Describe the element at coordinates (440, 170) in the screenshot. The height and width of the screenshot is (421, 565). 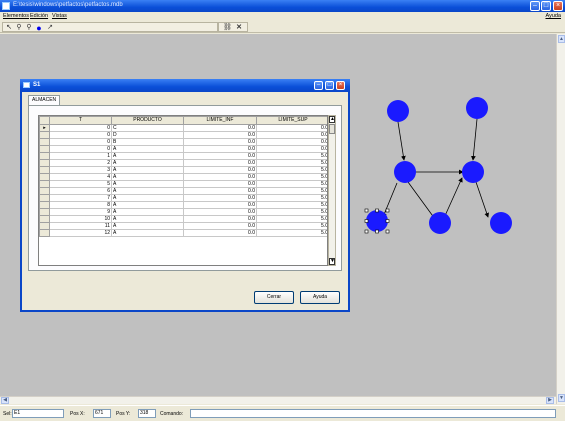
I see `petri-net-diagram` at that location.